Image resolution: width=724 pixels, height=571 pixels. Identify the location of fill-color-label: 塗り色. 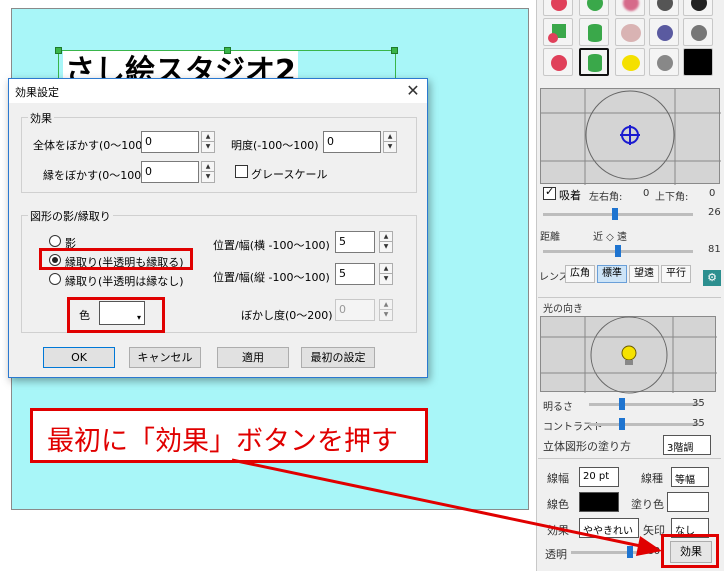
(647, 504).